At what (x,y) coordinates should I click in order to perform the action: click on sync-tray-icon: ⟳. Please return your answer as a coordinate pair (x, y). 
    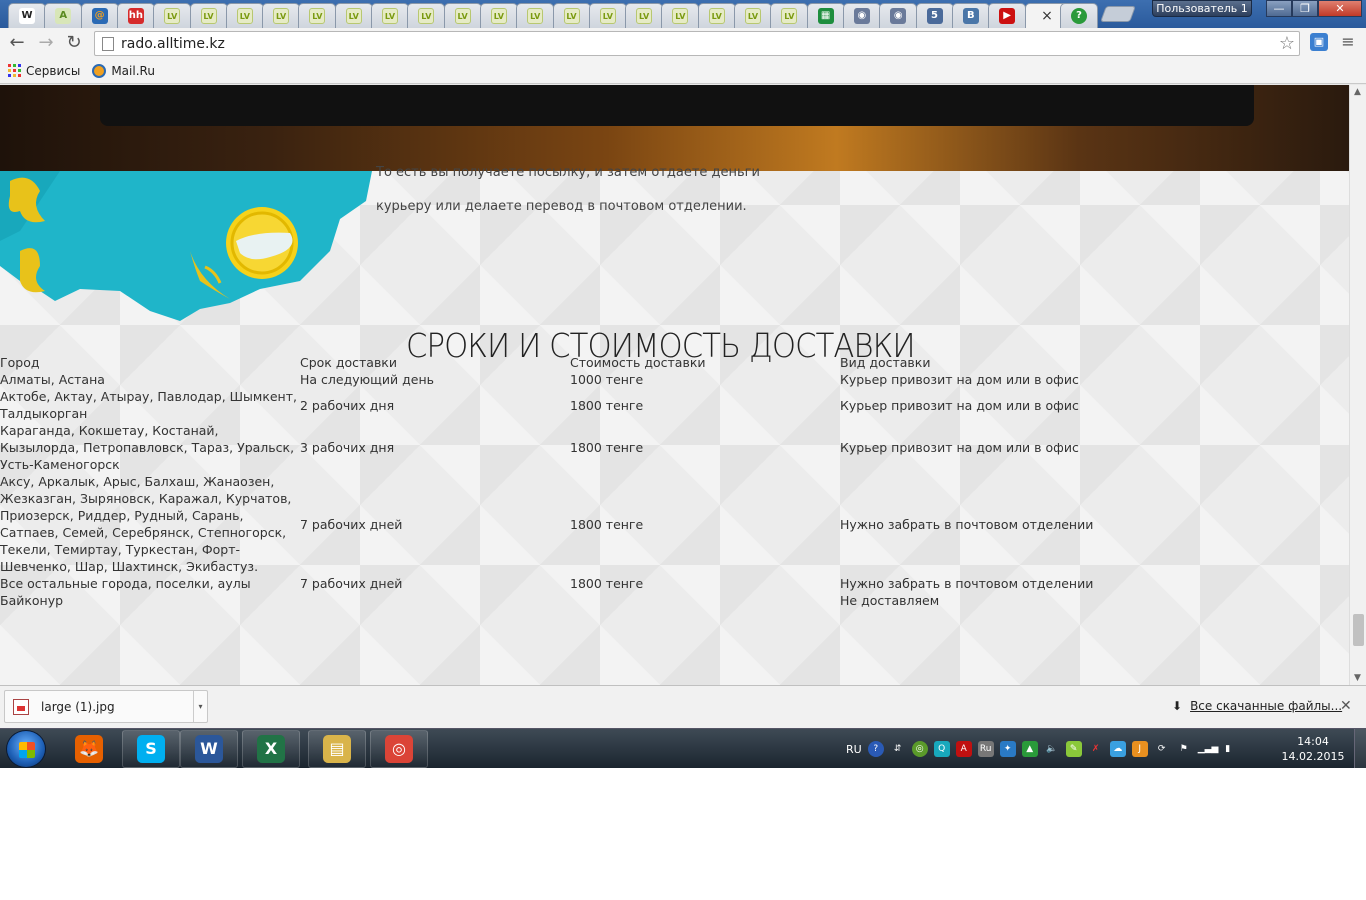
    Looking at the image, I should click on (1162, 749).